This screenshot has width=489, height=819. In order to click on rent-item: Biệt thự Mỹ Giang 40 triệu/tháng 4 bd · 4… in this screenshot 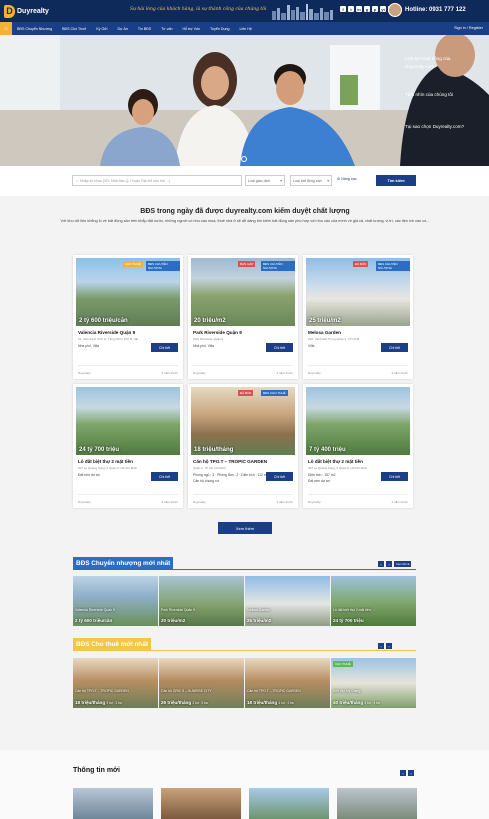, I will do `click(373, 683)`.